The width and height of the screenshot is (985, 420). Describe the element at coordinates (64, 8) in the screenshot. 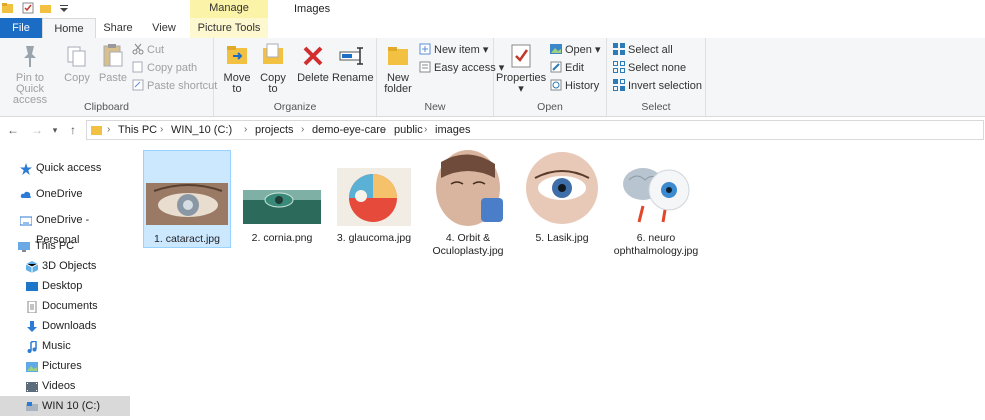

I see `customize-dropdown-icon` at that location.